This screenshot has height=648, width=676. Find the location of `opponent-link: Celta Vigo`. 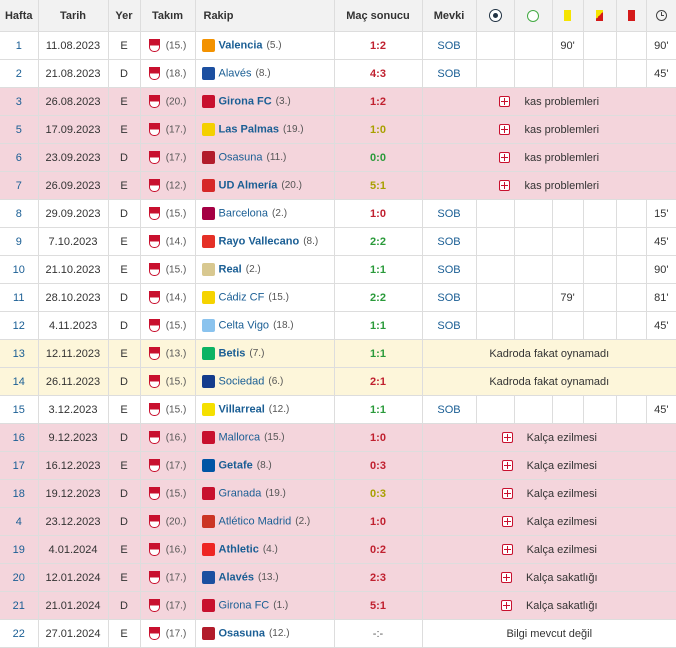

opponent-link: Celta Vigo is located at coordinates (244, 325).